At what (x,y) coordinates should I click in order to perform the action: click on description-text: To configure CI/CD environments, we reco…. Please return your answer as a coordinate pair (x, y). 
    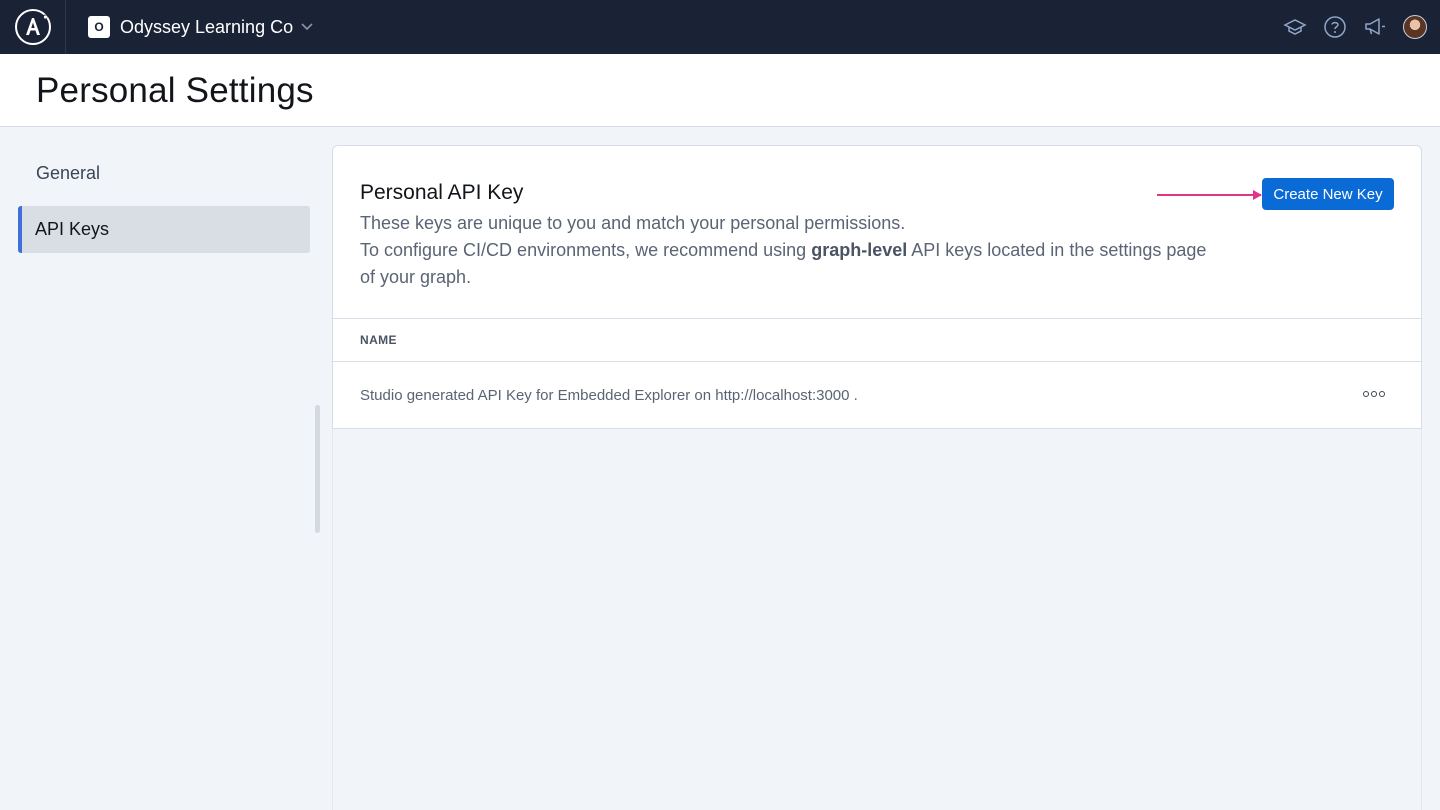
    Looking at the image, I should click on (586, 250).